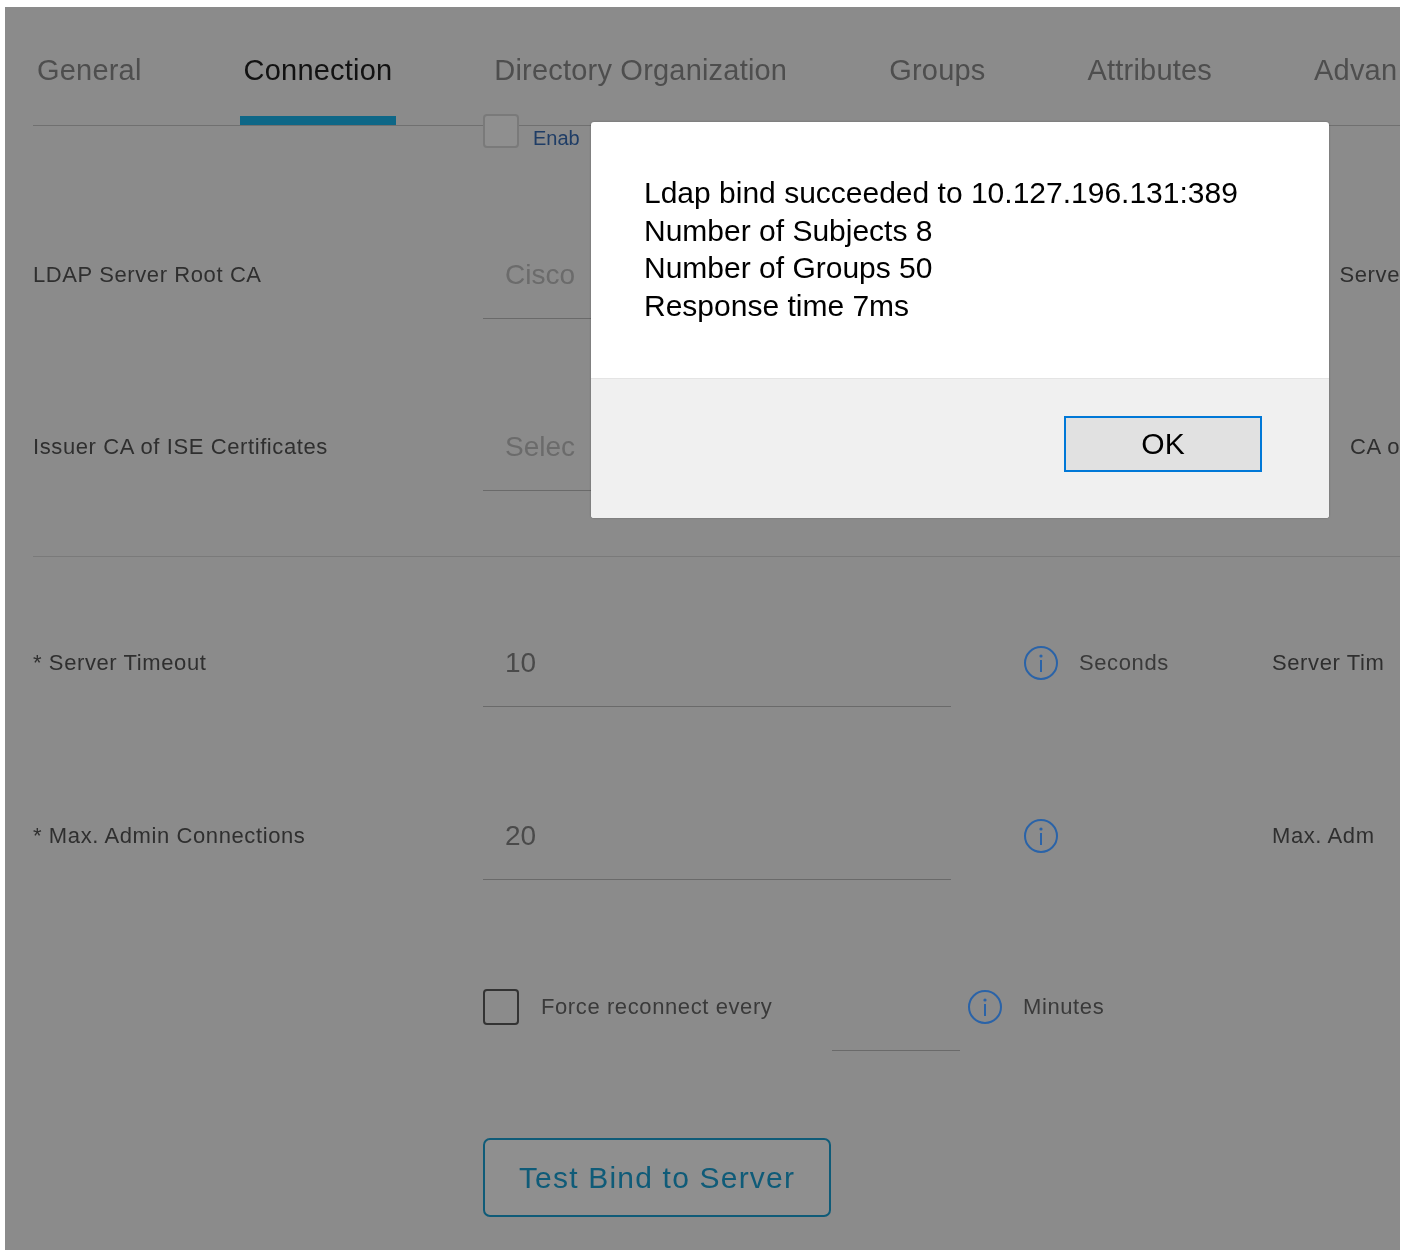  I want to click on unit-label: Seconds, so click(1124, 662).